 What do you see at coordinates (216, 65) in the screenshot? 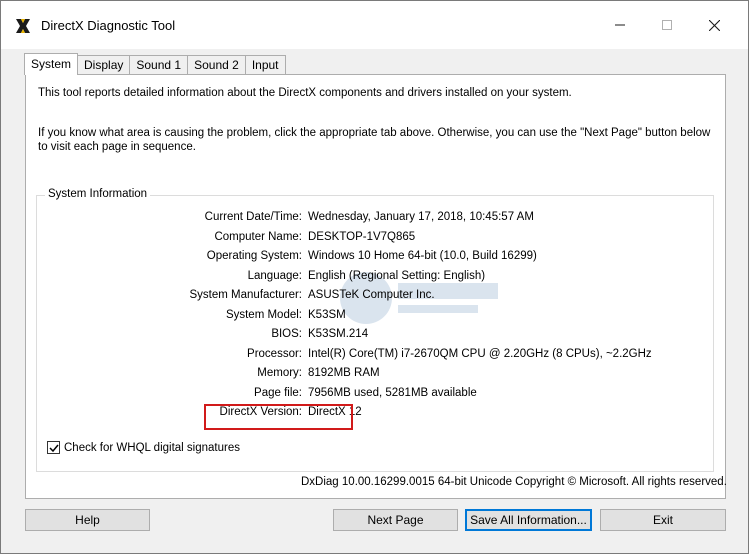
I see `tab-sound-2: Sound 2` at bounding box center [216, 65].